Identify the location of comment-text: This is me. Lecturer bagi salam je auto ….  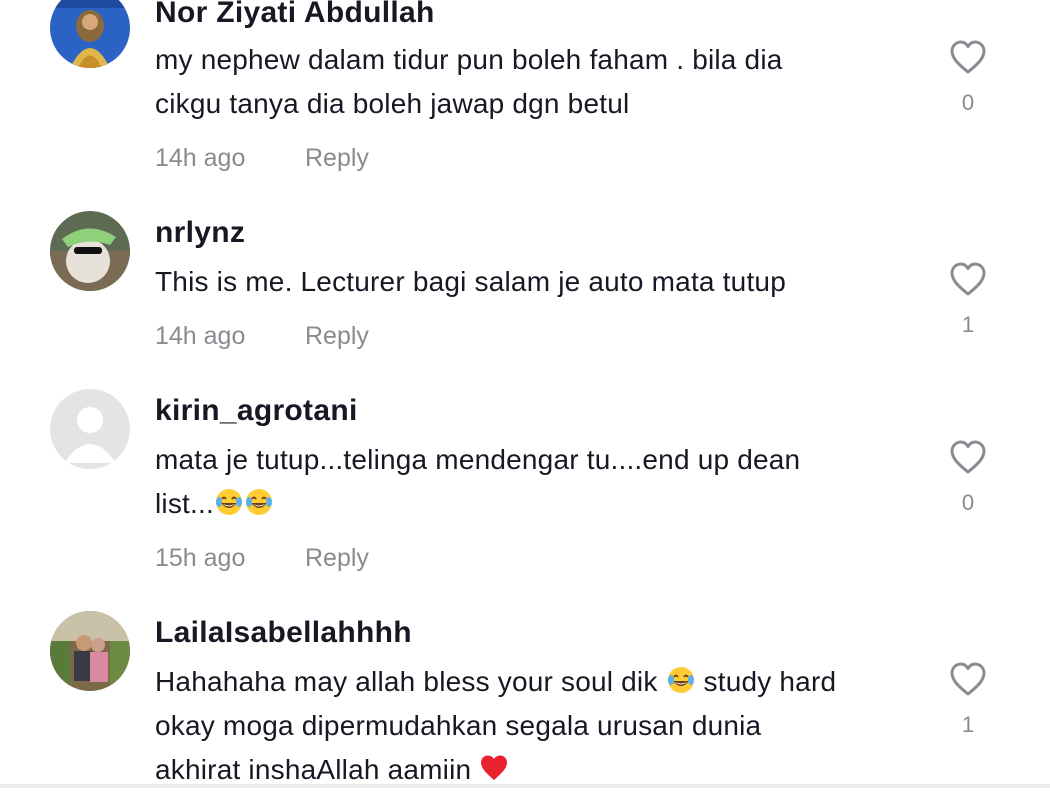
(535, 282).